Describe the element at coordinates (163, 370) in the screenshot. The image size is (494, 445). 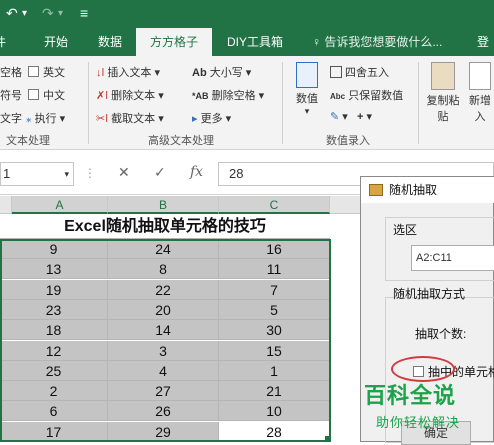
I see `grid-cell: 4` at that location.